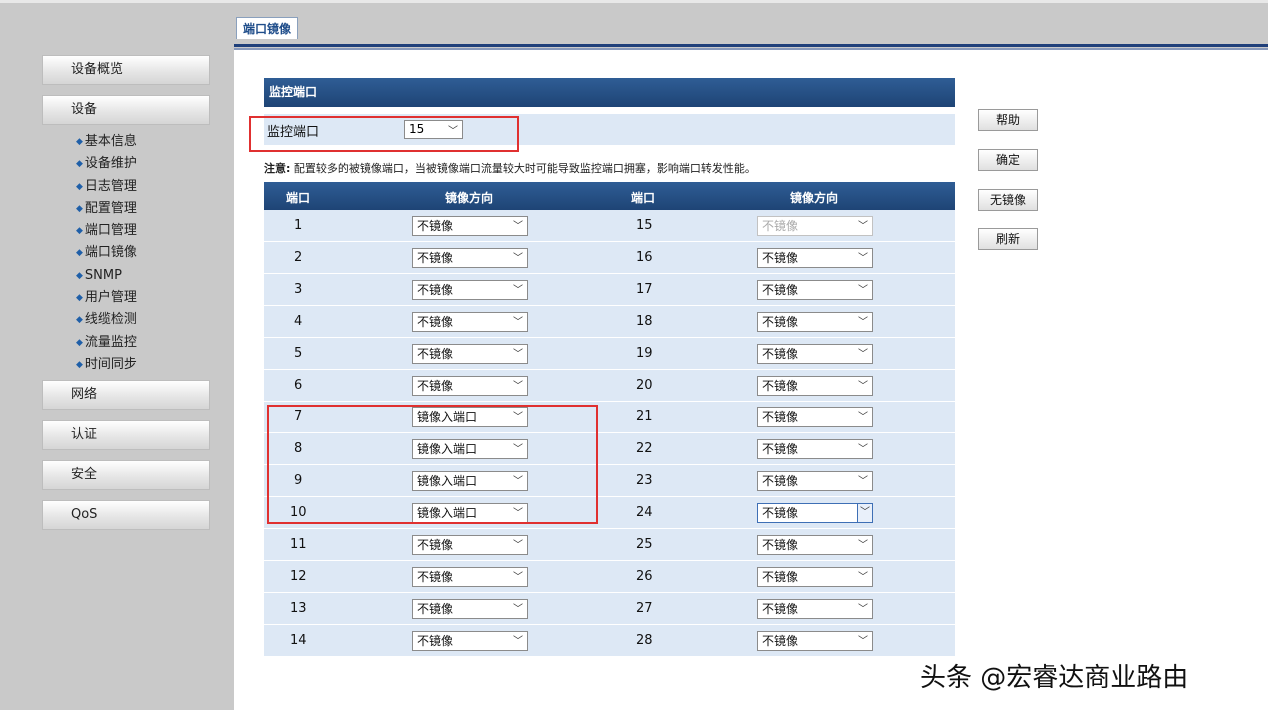  Describe the element at coordinates (634, 24) in the screenshot. I see `top-bar` at that location.